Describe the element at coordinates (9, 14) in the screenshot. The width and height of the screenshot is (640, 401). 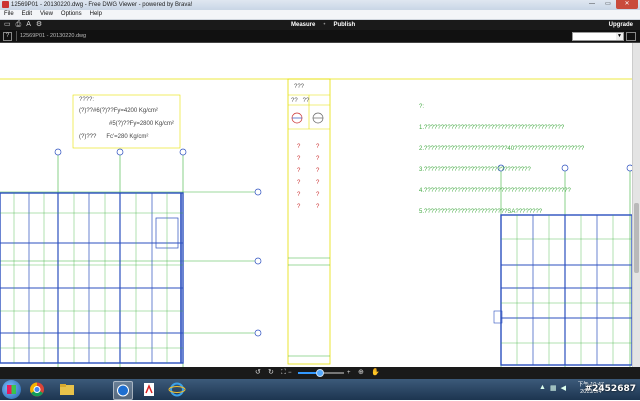
I see `menu-file: File` at that location.